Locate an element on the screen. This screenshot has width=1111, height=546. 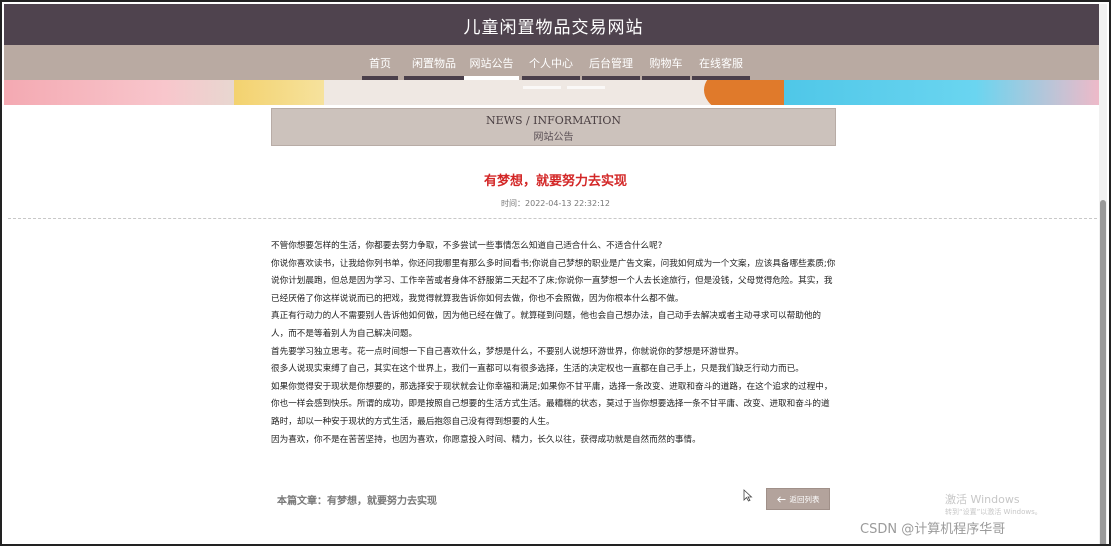
back-button-label: 返回列表 is located at coordinates (804, 499).